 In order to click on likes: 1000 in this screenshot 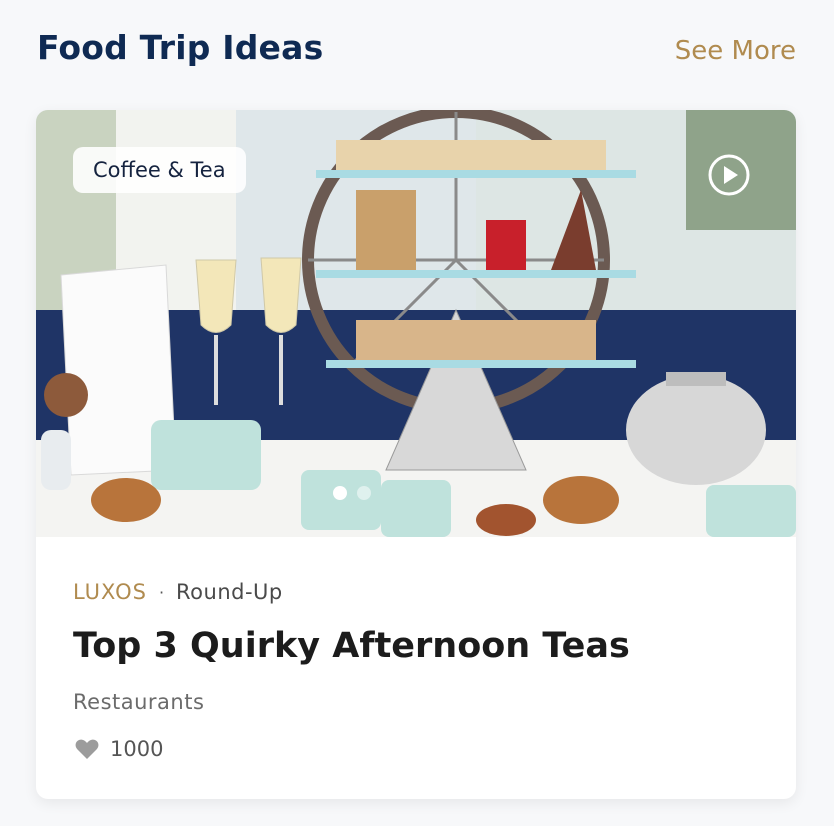, I will do `click(118, 749)`.